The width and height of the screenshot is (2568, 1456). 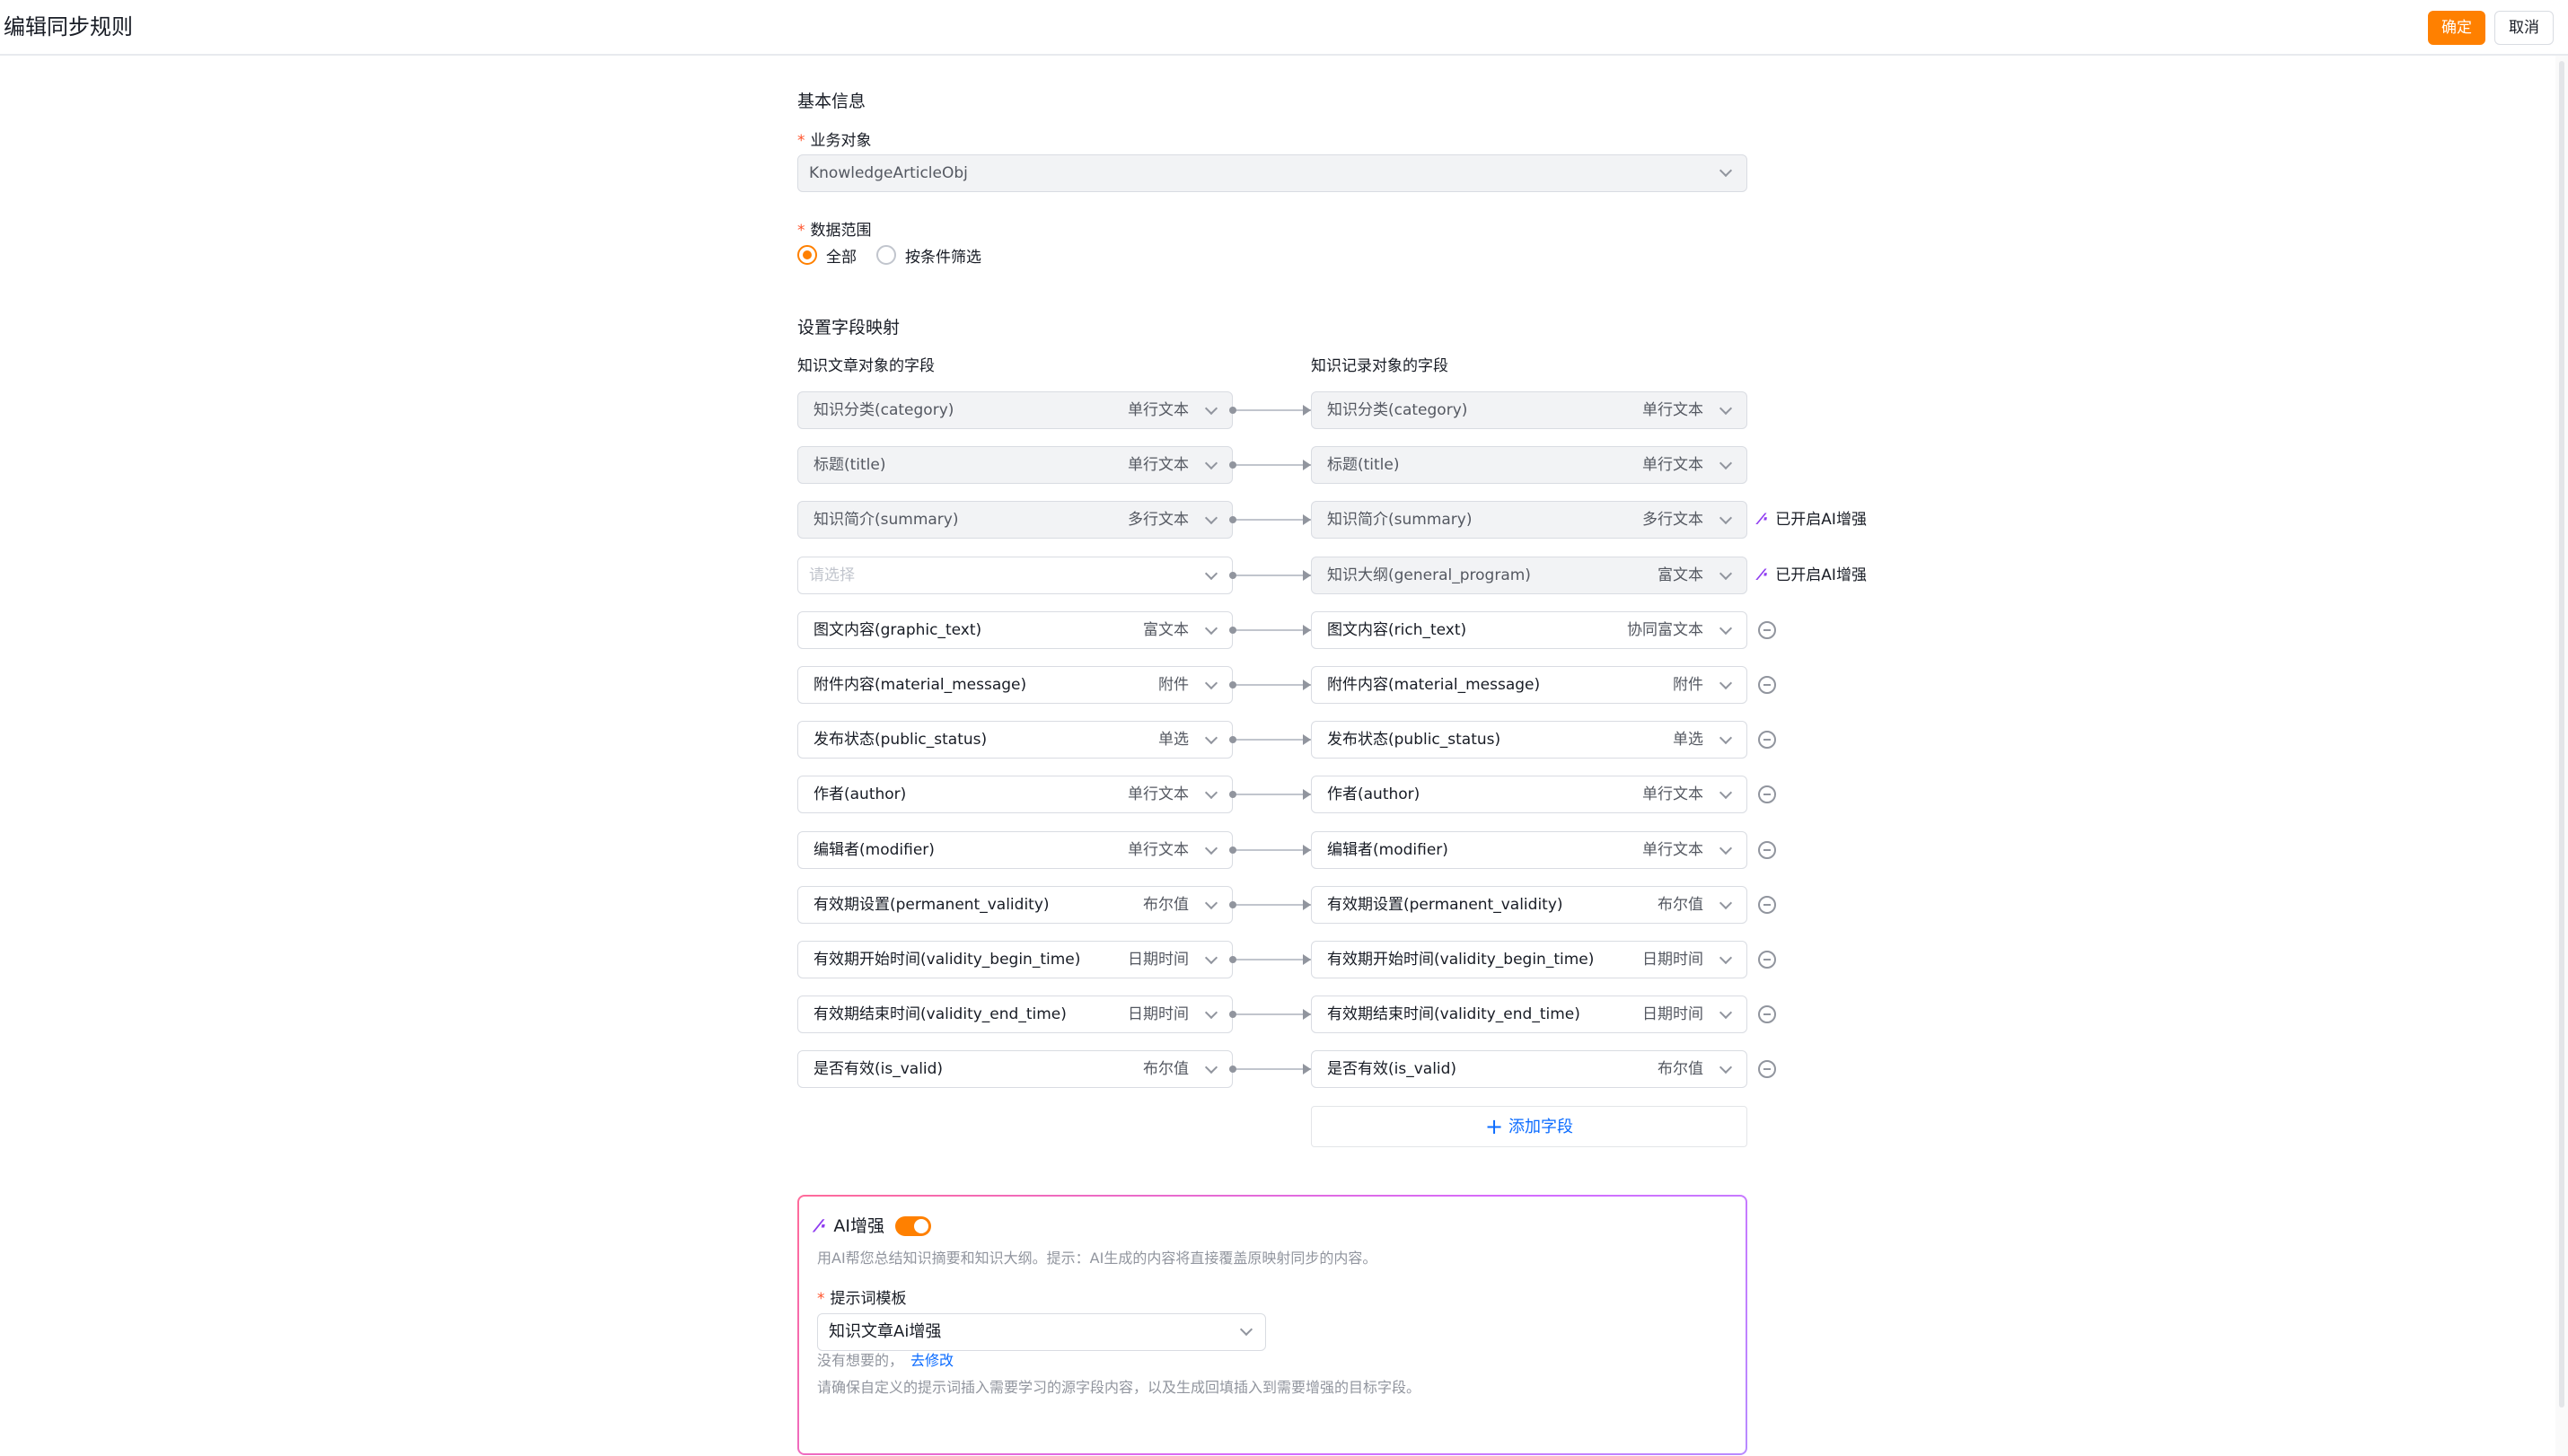 What do you see at coordinates (1529, 740) in the screenshot?
I see `target-field-select: 发布状态(public_status) 单选` at bounding box center [1529, 740].